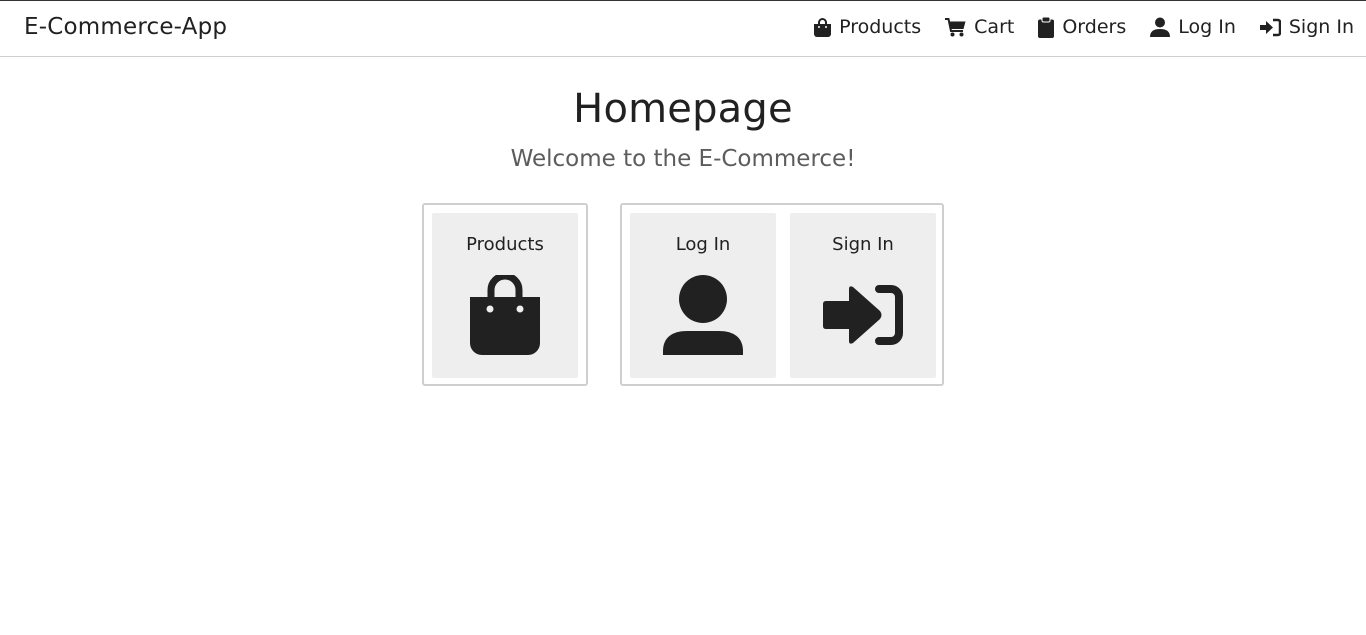 The width and height of the screenshot is (1366, 635). I want to click on signin-card: Sign In, so click(863, 295).